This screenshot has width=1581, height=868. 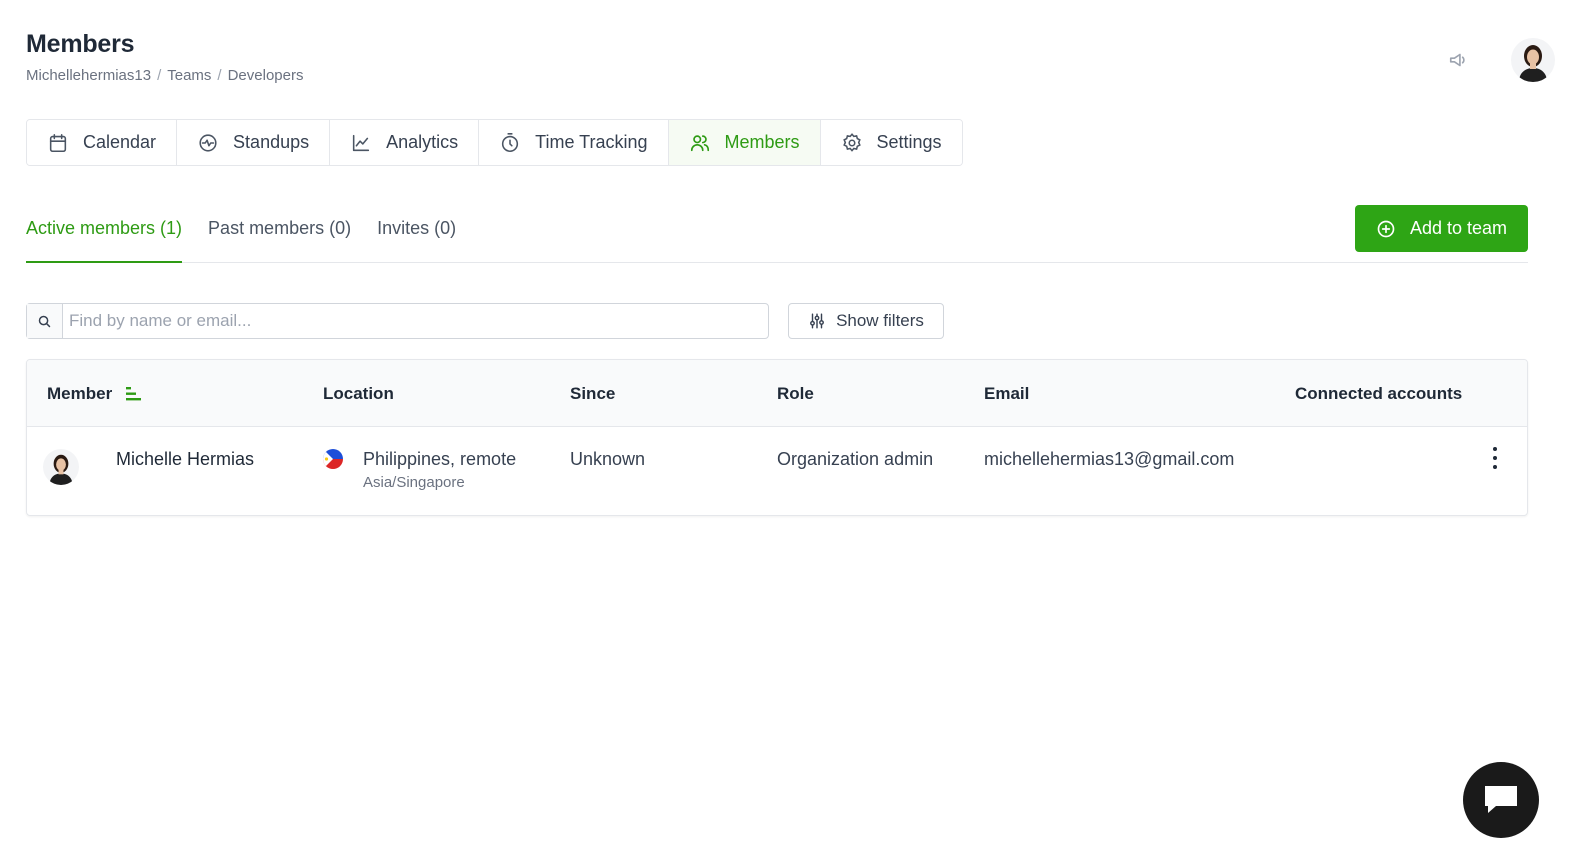 What do you see at coordinates (80, 44) in the screenshot?
I see `page-title: Members` at bounding box center [80, 44].